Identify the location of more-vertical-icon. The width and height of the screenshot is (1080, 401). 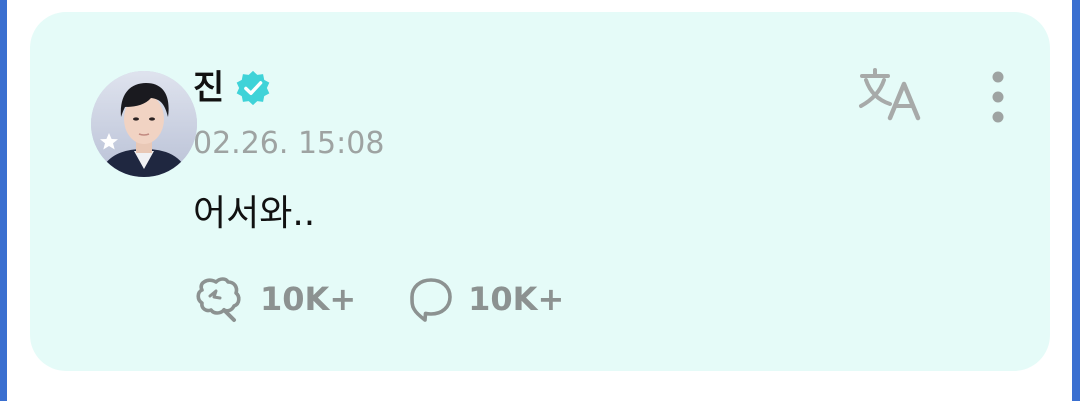
(998, 97).